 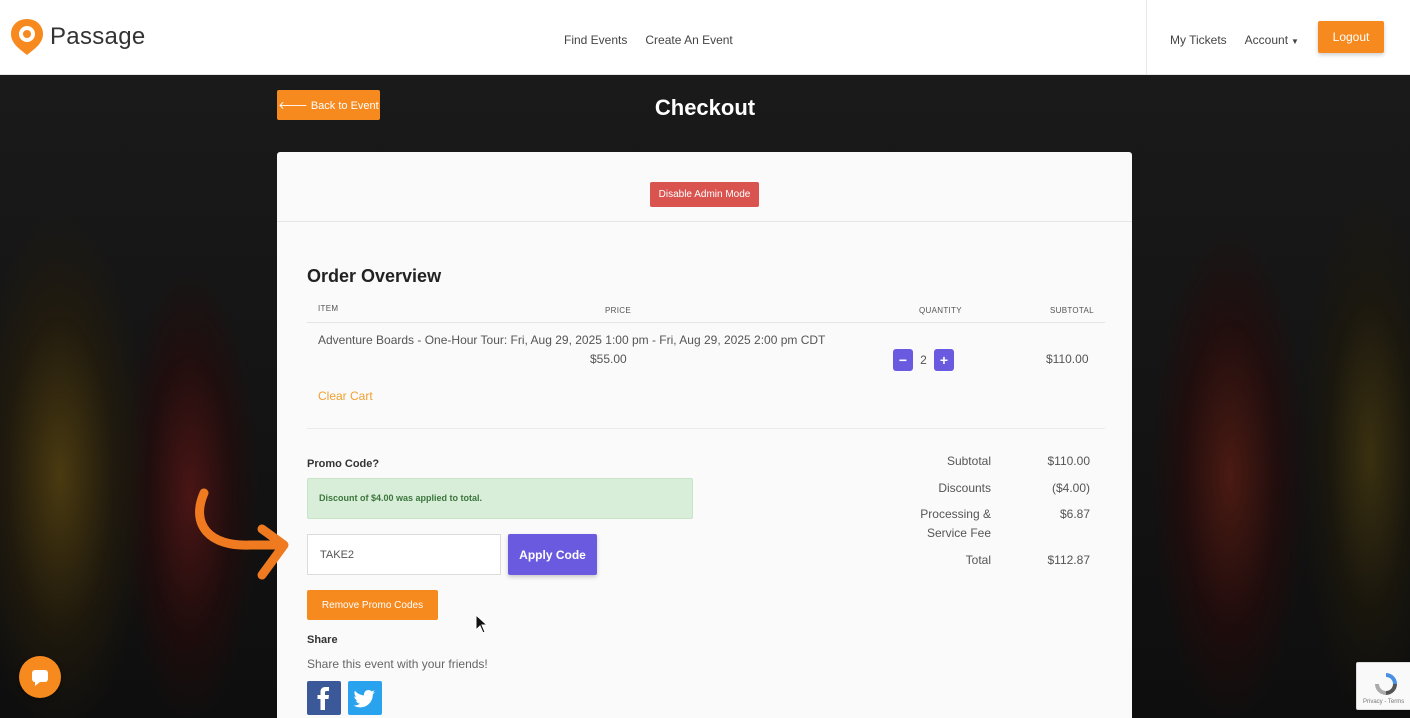 I want to click on summary-fee-label-line2: Service Fee, so click(x=958, y=533).